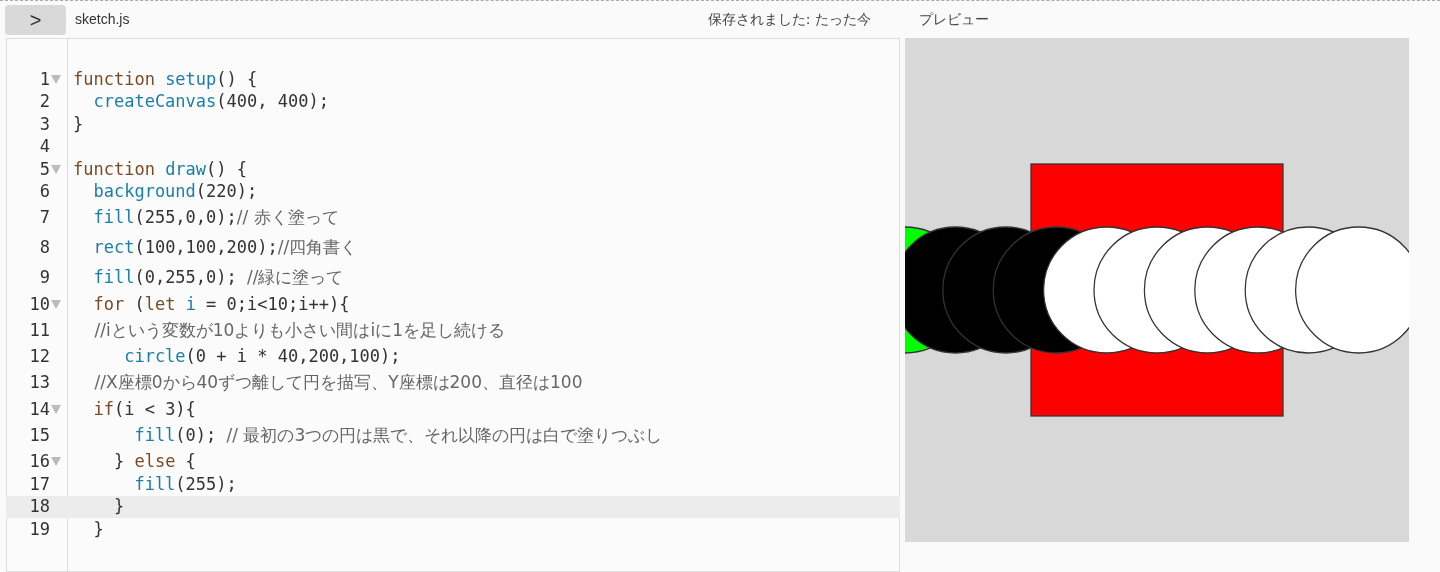  Describe the element at coordinates (44, 278) in the screenshot. I see `line-number: 9` at that location.